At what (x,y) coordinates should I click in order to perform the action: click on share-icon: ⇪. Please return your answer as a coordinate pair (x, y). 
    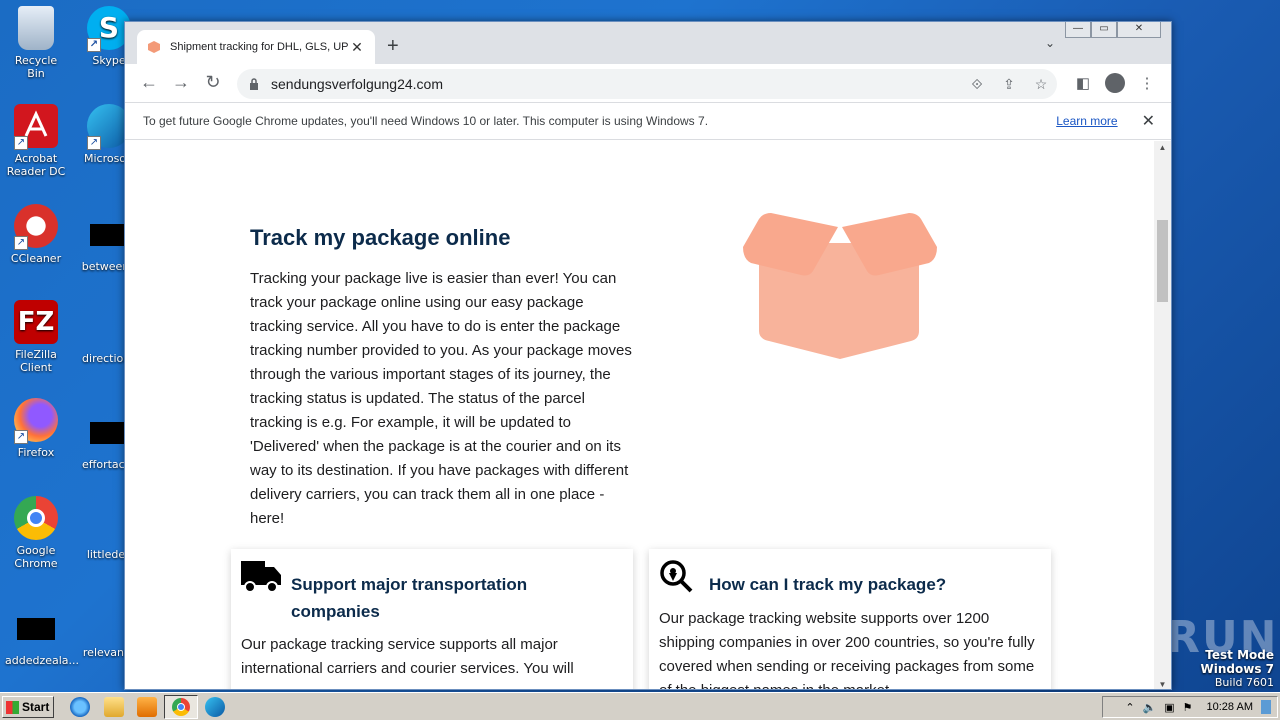
    Looking at the image, I should click on (1009, 84).